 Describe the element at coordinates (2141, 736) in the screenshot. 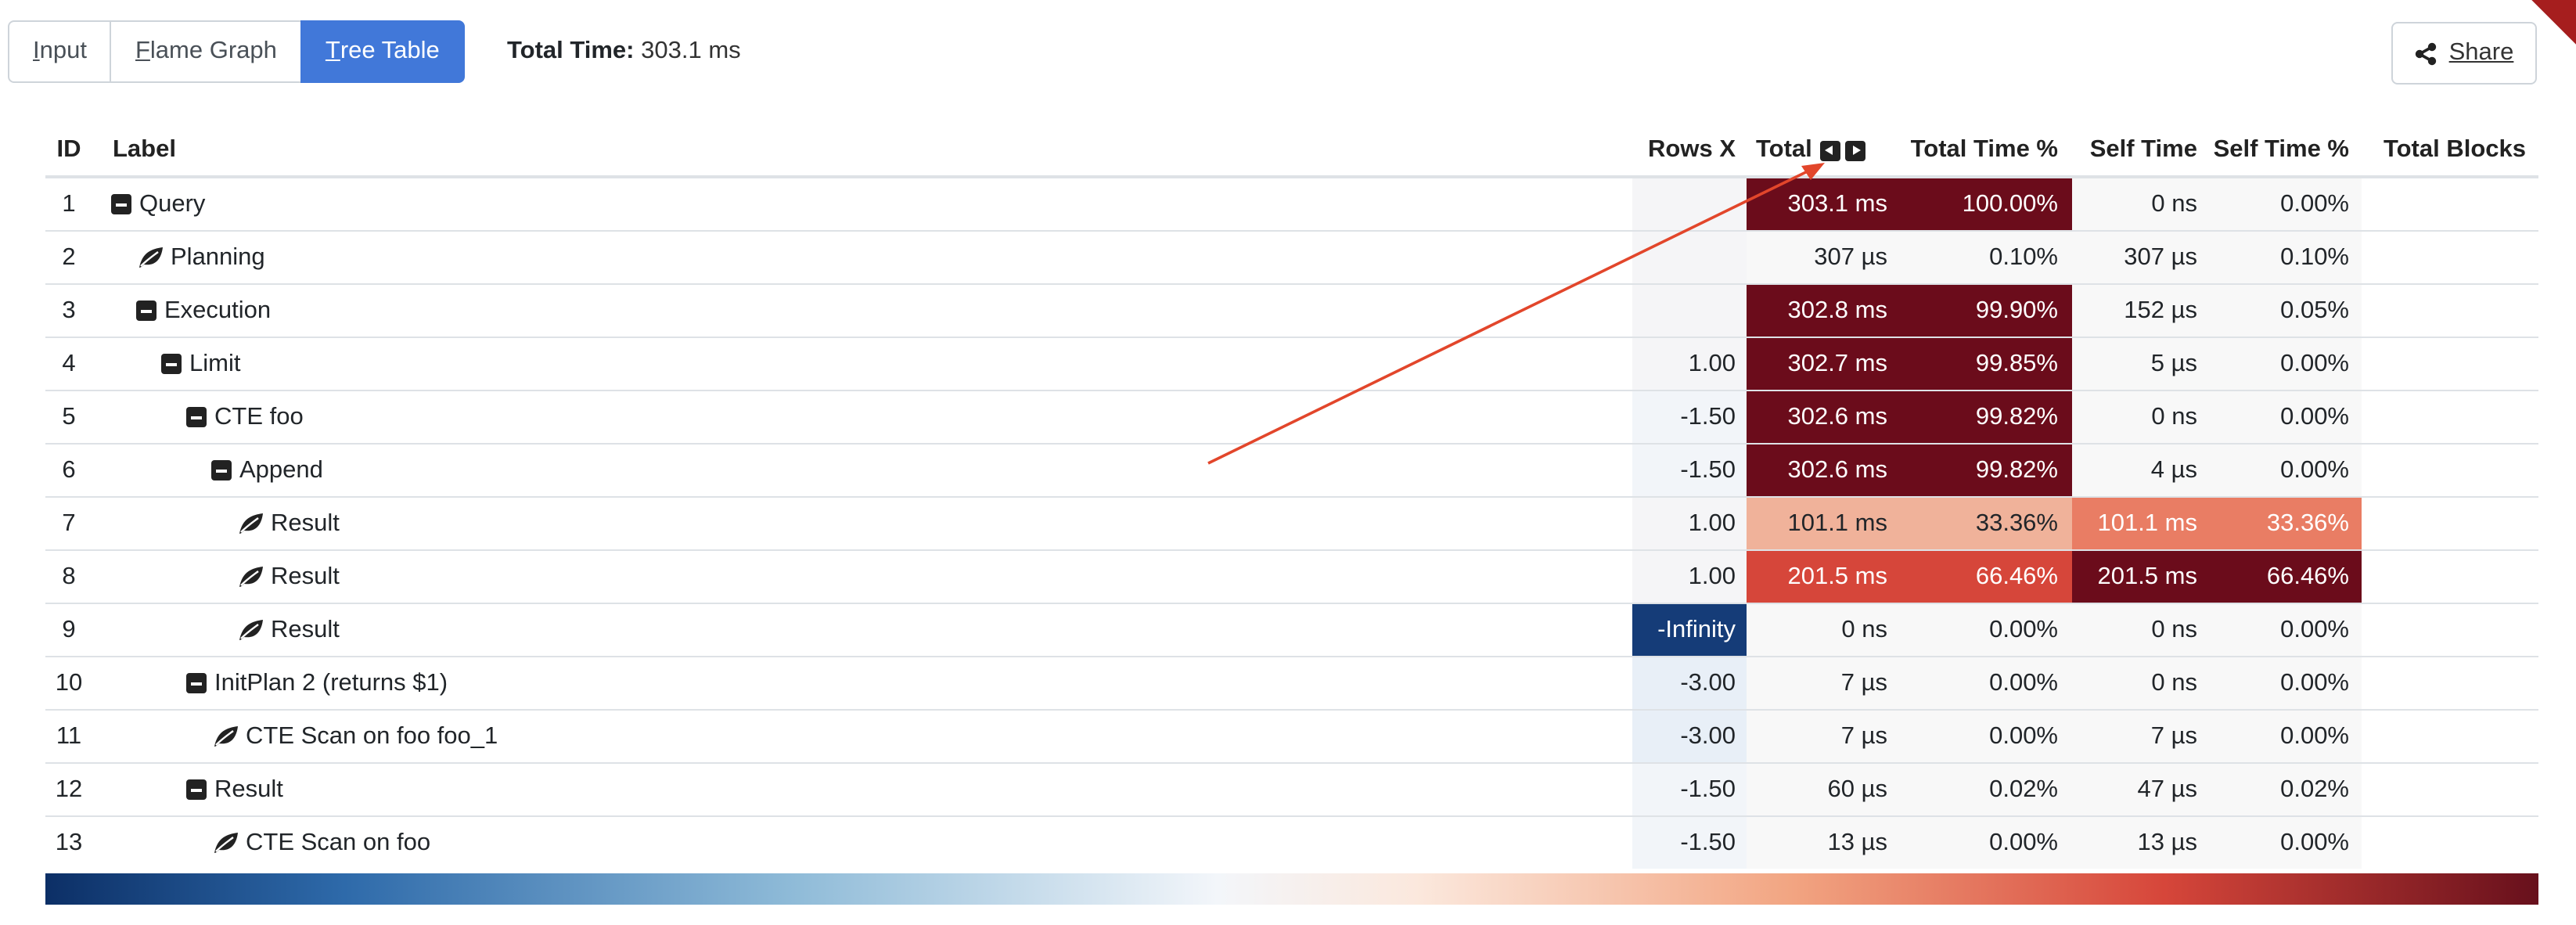

I see `cell-self: 7 µs` at that location.